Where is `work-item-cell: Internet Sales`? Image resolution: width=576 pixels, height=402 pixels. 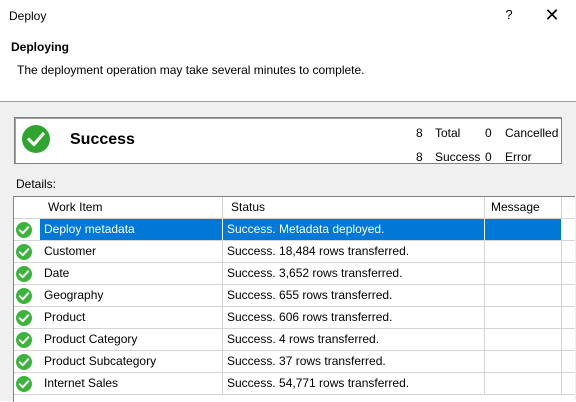
work-item-cell: Internet Sales is located at coordinates (131, 384).